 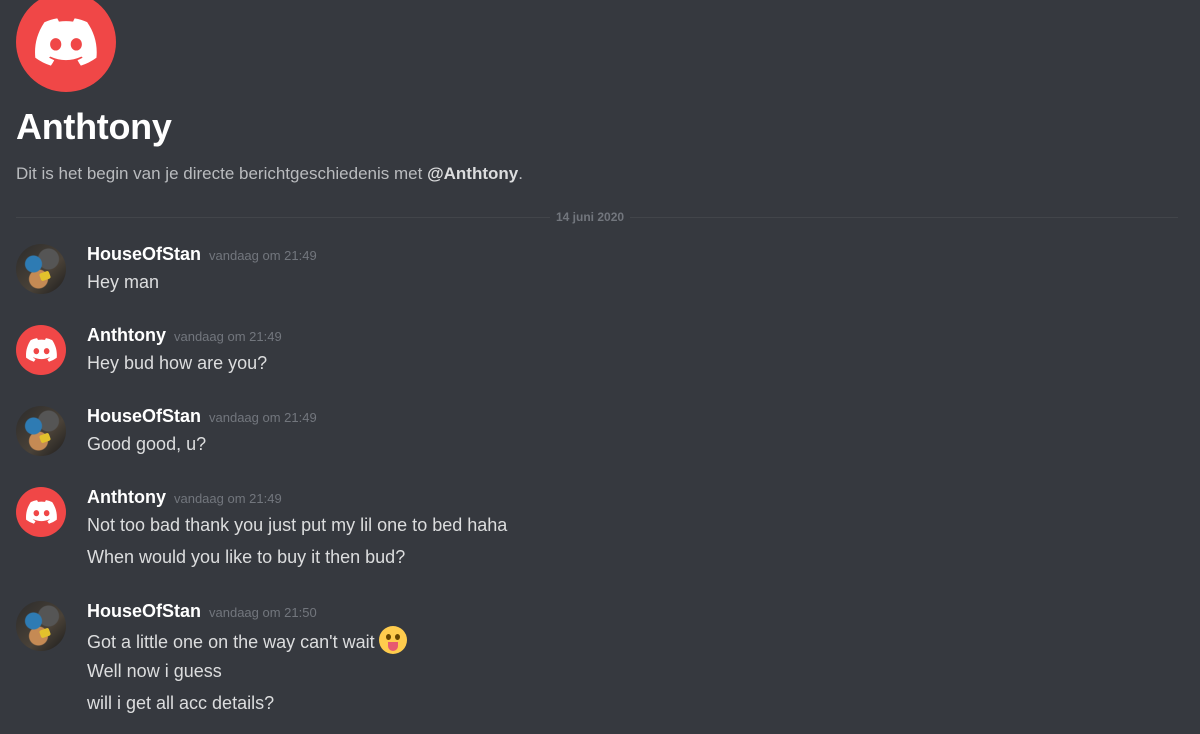 I want to click on intro-avatar, so click(x=66, y=46).